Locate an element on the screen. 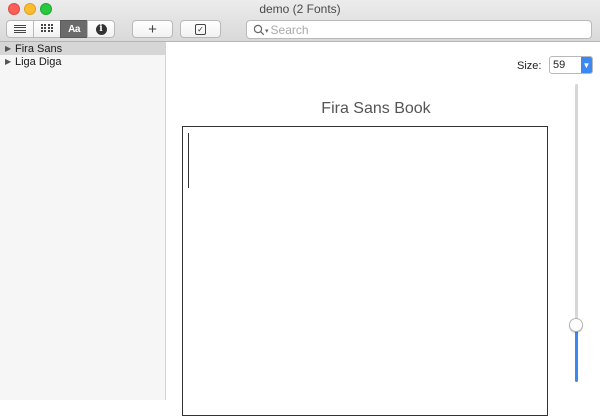  size-combobox: ▼ is located at coordinates (571, 65).